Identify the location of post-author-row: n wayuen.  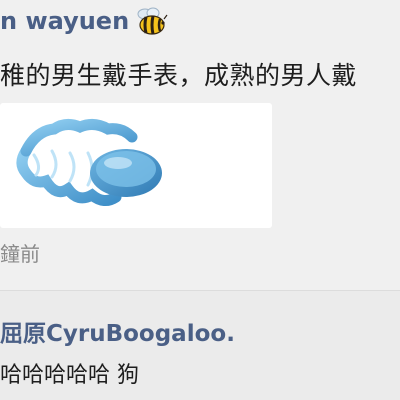
(84, 21).